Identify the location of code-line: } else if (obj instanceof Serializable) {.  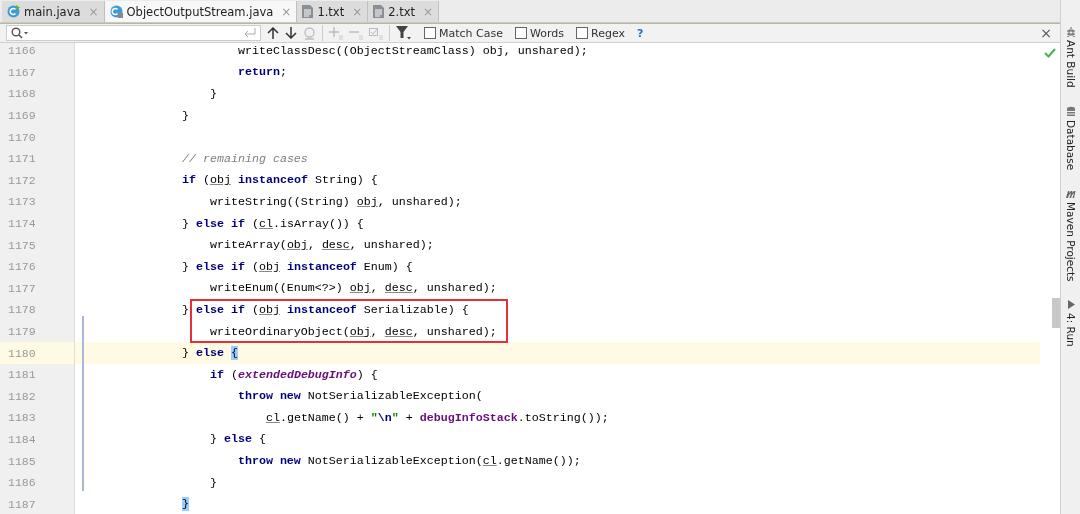
(324, 309).